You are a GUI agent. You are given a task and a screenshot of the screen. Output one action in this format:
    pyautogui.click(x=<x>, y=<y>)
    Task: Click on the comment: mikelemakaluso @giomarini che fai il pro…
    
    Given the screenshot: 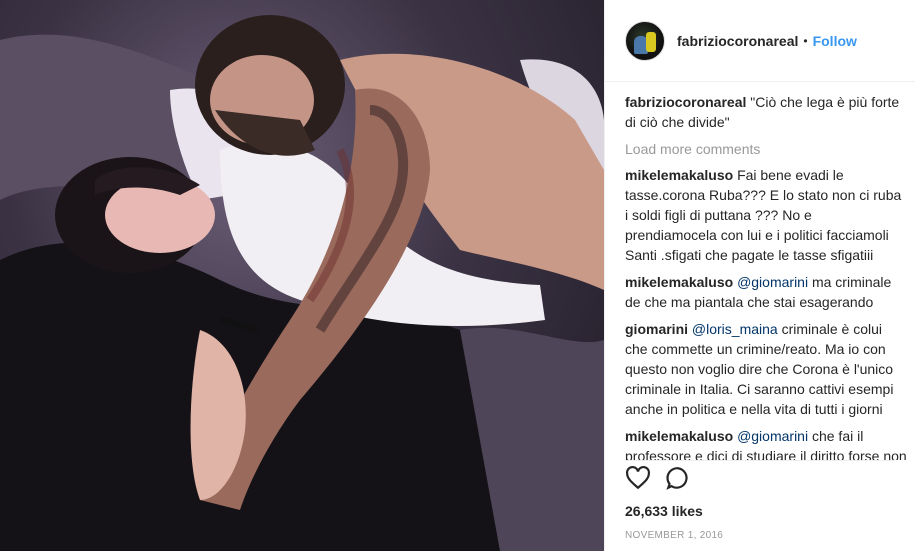 What is the action you would take?
    pyautogui.click(x=766, y=443)
    